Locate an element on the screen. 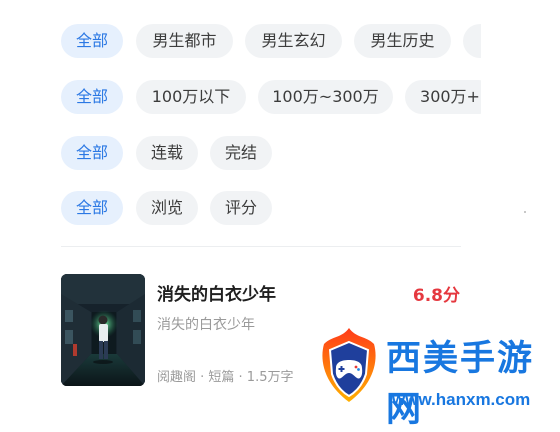 This screenshot has width=560, height=432. filter-row-category: 全部 男生都市 男生玄幻 男生历史 男生 is located at coordinates (271, 42).